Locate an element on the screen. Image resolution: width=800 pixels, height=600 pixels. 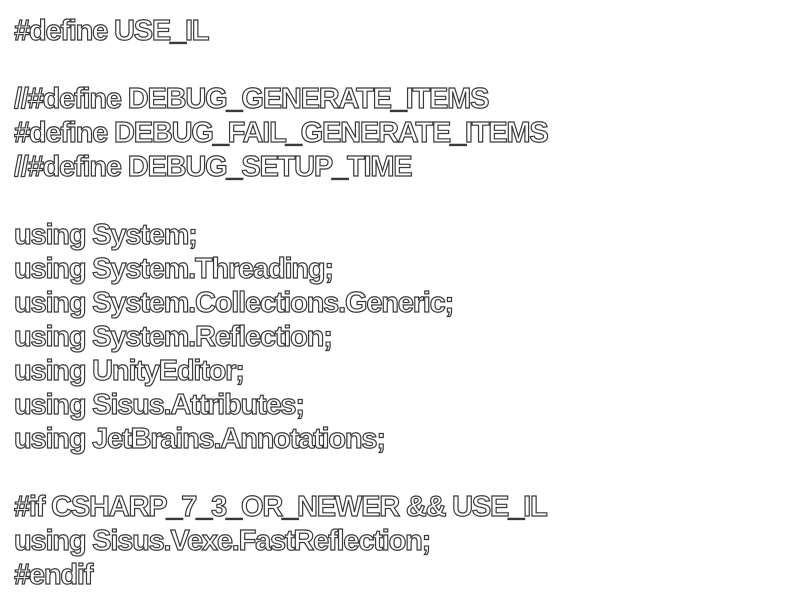
code-line-12: using Sisus.Attributes; is located at coordinates (160, 404).